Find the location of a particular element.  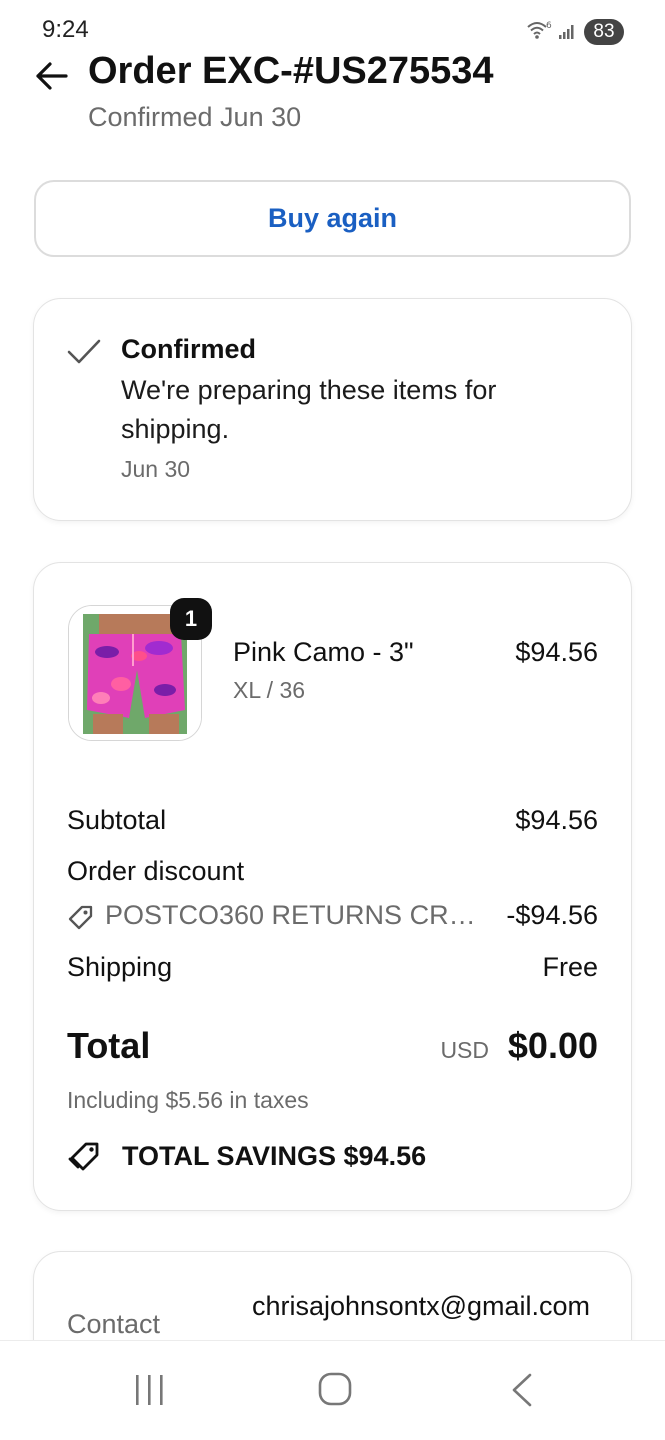

subtotal-label: Subtotal is located at coordinates (117, 820).